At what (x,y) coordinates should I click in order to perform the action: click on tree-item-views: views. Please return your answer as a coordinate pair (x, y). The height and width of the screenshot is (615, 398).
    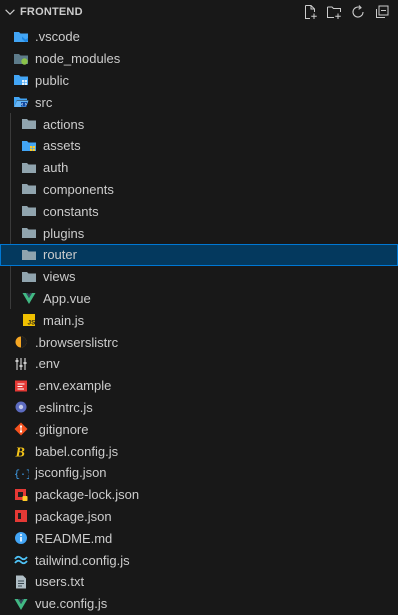
    Looking at the image, I should click on (199, 277).